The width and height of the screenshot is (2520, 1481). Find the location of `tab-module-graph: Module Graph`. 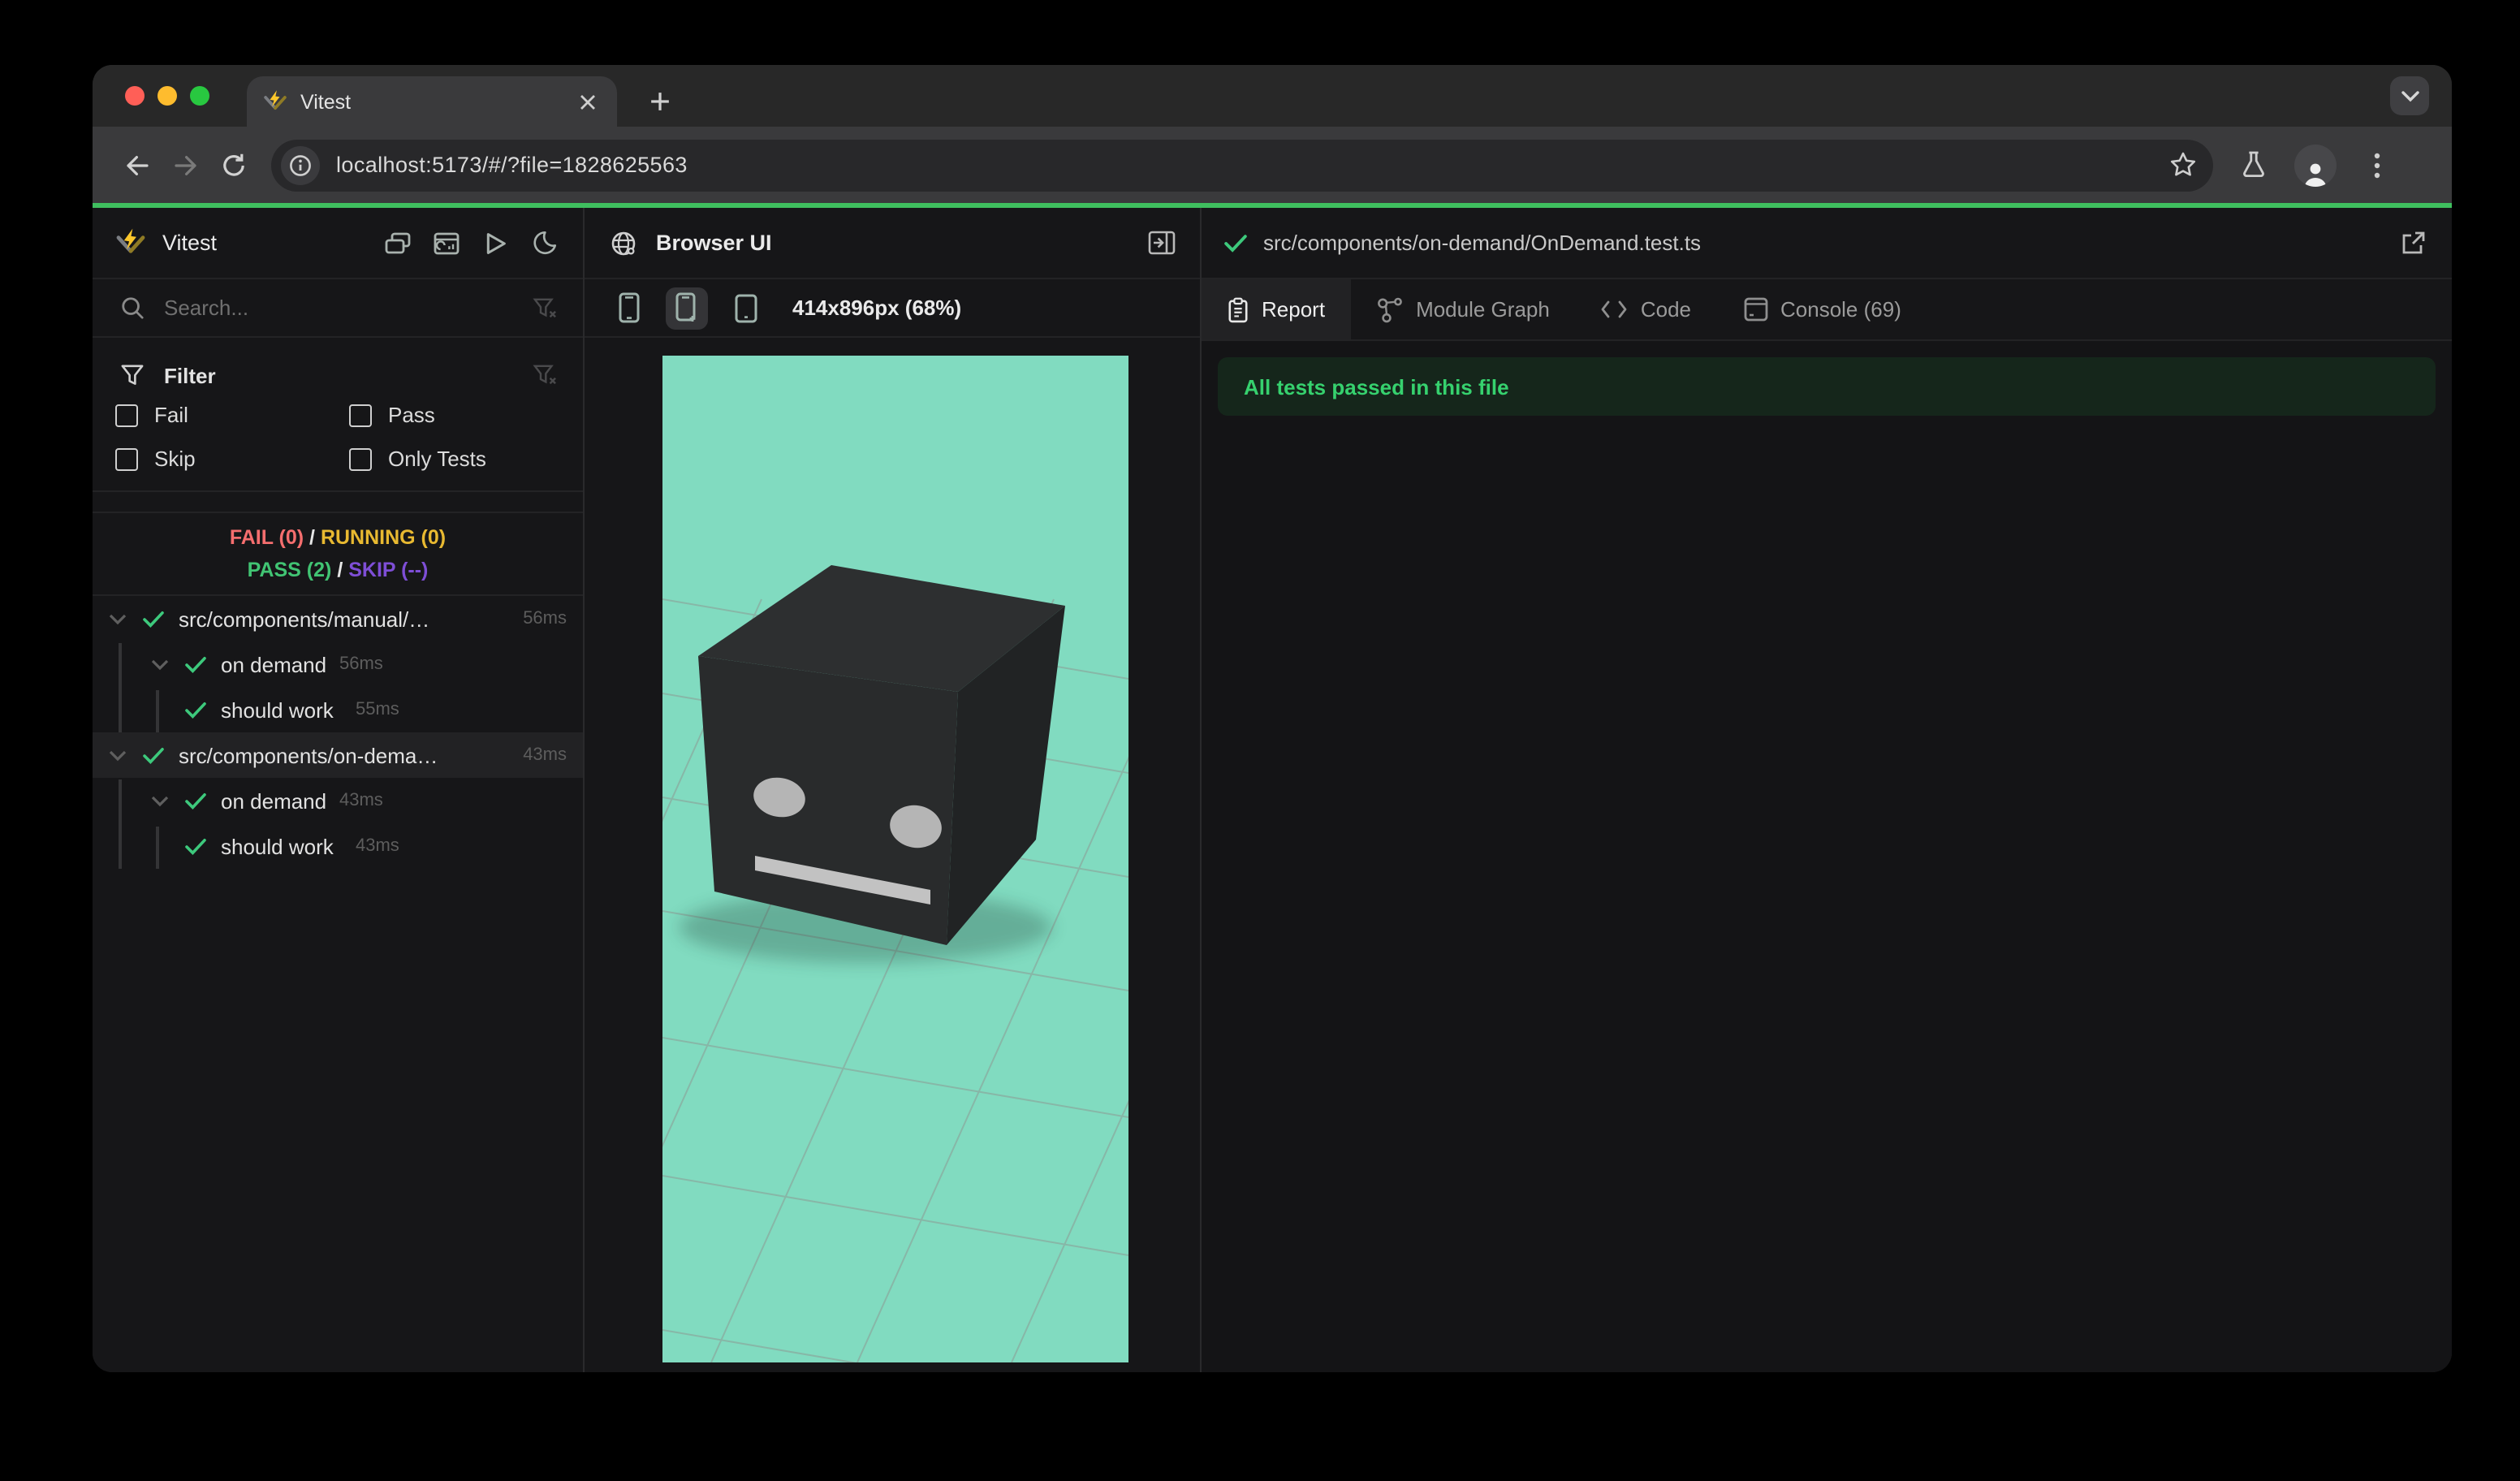

tab-module-graph: Module Graph is located at coordinates (1464, 309).